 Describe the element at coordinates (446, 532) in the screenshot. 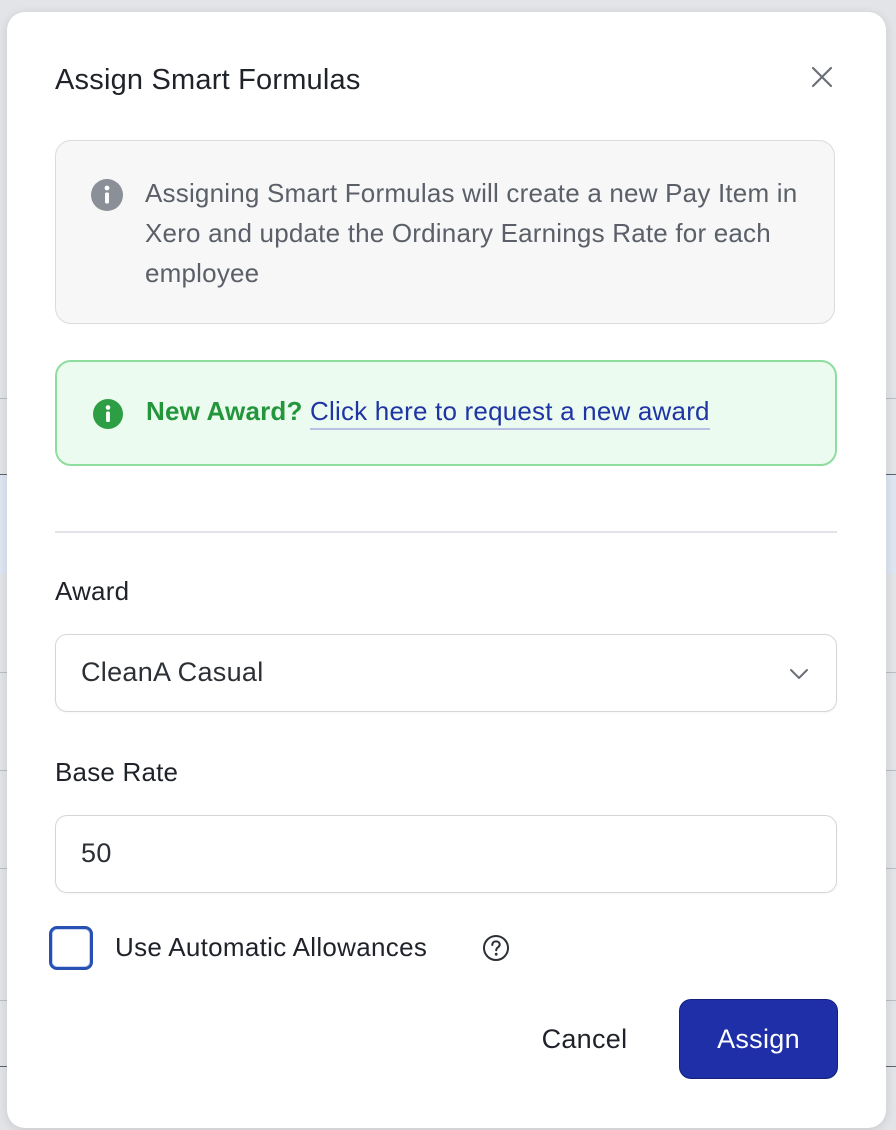

I see `section-divider` at that location.